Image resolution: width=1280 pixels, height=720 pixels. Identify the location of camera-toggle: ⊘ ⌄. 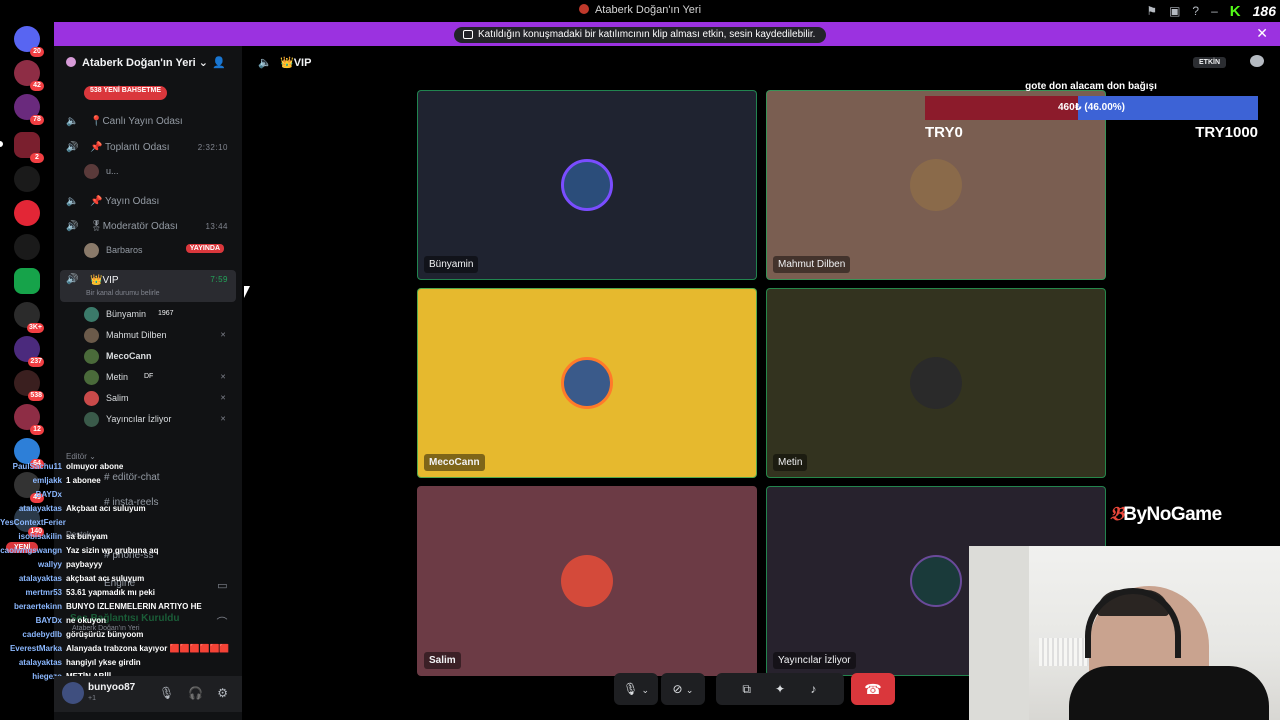
(683, 689).